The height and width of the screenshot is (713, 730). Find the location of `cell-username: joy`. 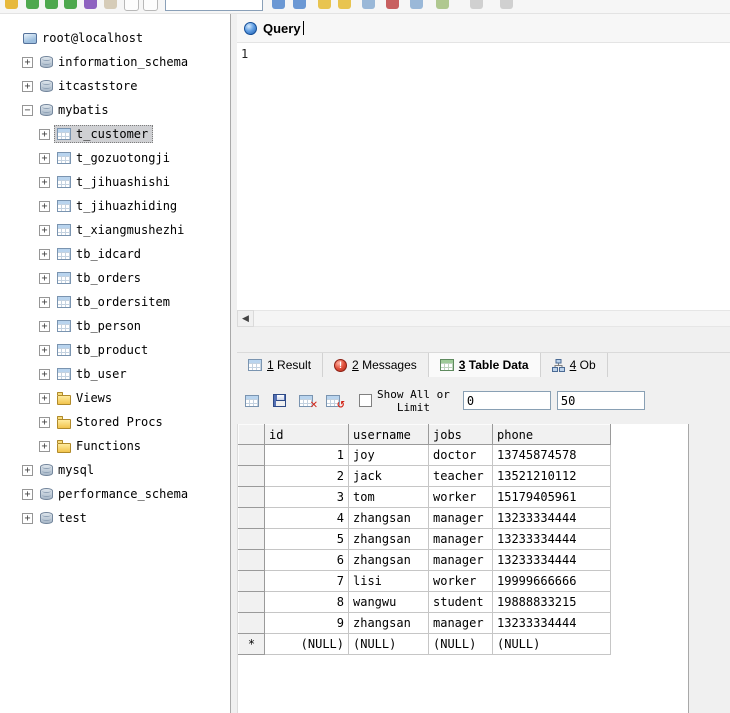

cell-username: joy is located at coordinates (388, 455).